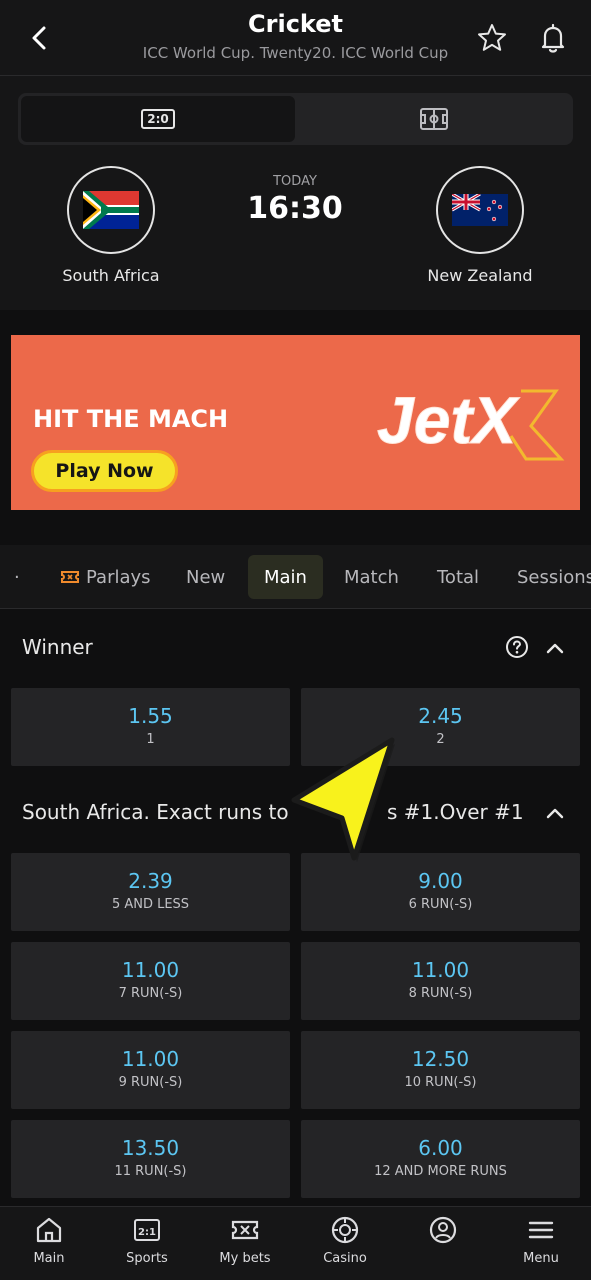  What do you see at coordinates (18, 577) in the screenshot?
I see `tab-overflow: ·` at bounding box center [18, 577].